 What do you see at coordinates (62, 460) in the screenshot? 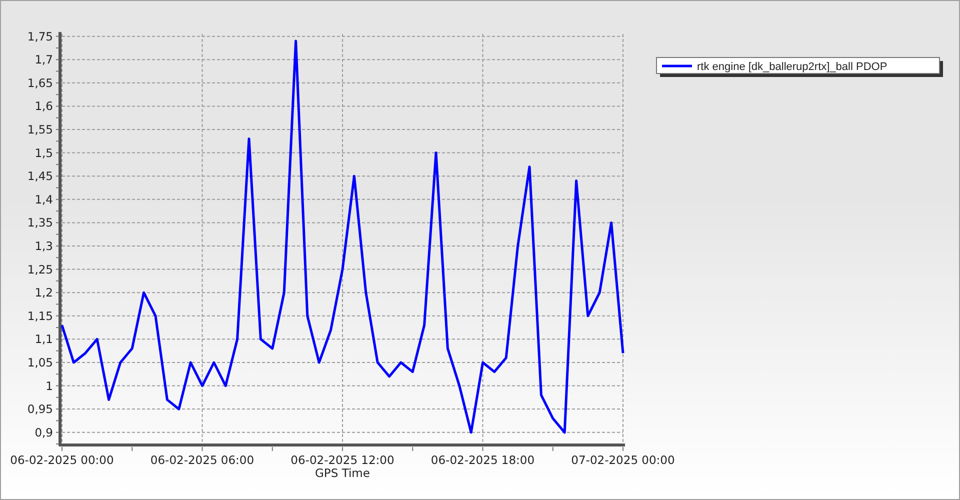
I see `x-tick-label: 06-02-2025 00:00` at bounding box center [62, 460].